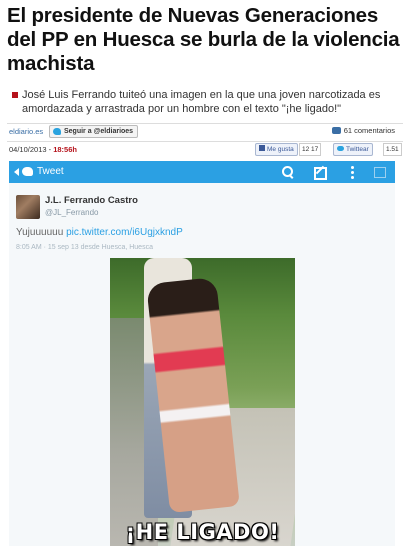 The height and width of the screenshot is (546, 409). Describe the element at coordinates (380, 172) in the screenshot. I see `square-icon` at that location.